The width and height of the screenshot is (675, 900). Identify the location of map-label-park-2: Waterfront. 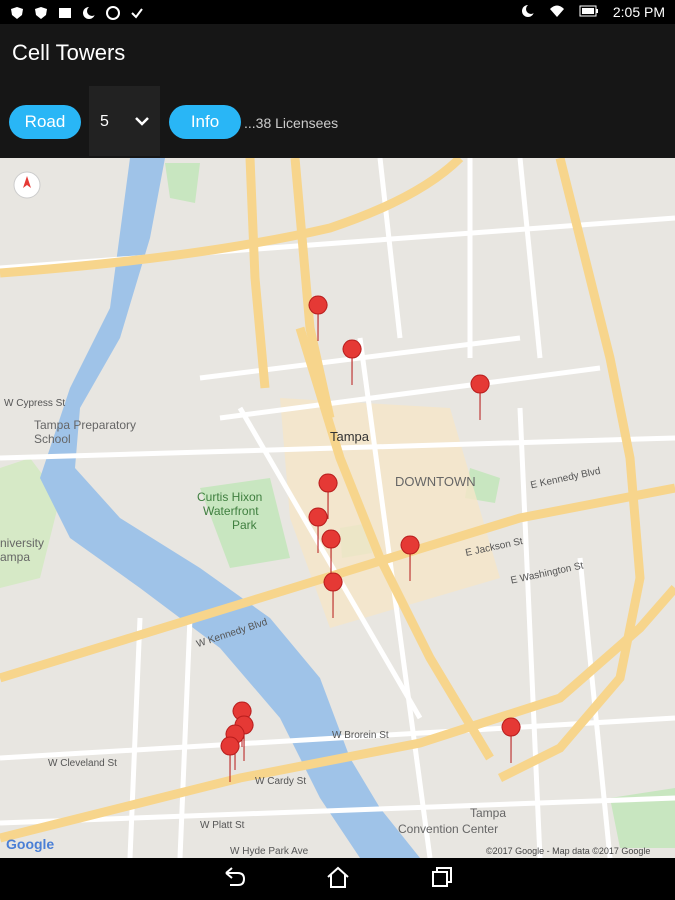
(231, 511).